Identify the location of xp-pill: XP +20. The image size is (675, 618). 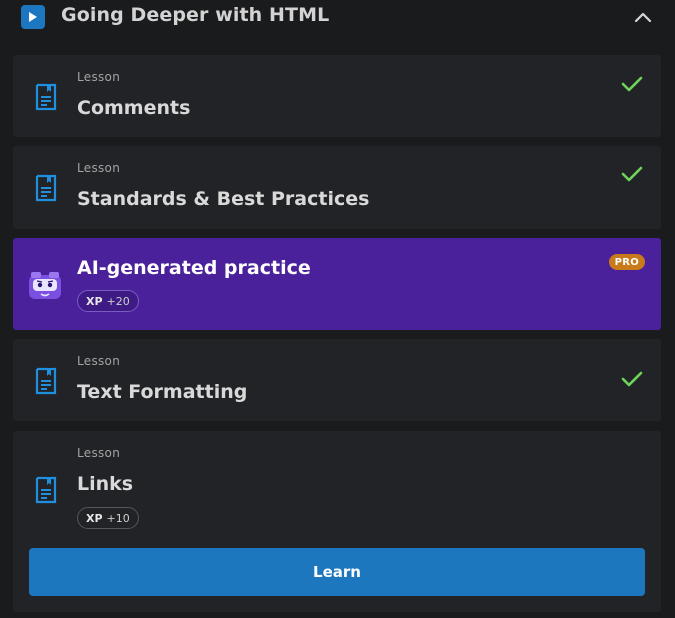
(108, 301).